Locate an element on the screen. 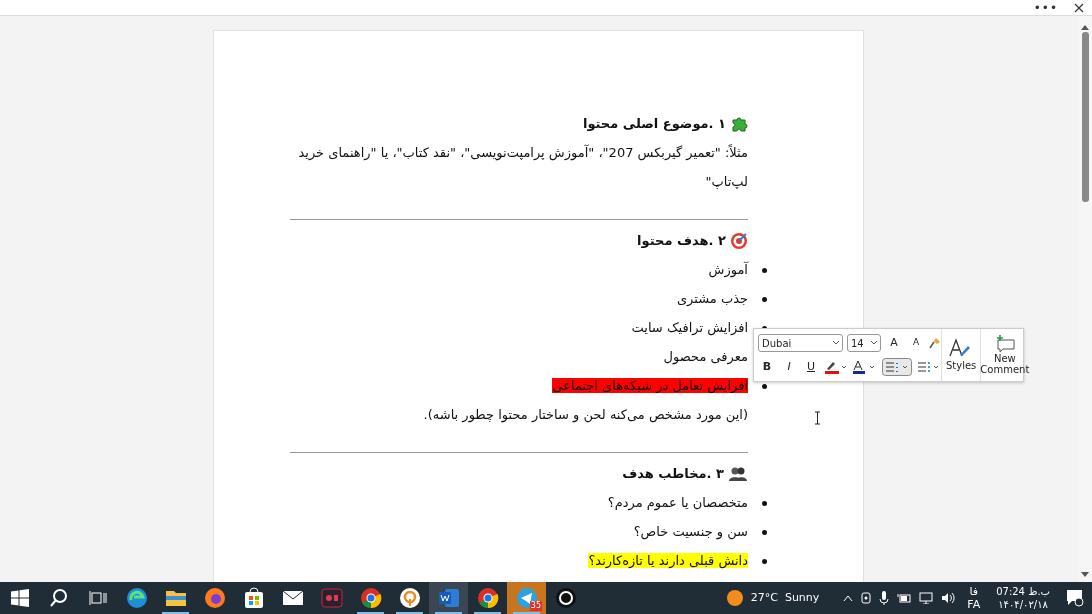  clock: 07:24 ب.ظ ۱۴۰۴/۰۲/۱۸ is located at coordinates (1023, 598).